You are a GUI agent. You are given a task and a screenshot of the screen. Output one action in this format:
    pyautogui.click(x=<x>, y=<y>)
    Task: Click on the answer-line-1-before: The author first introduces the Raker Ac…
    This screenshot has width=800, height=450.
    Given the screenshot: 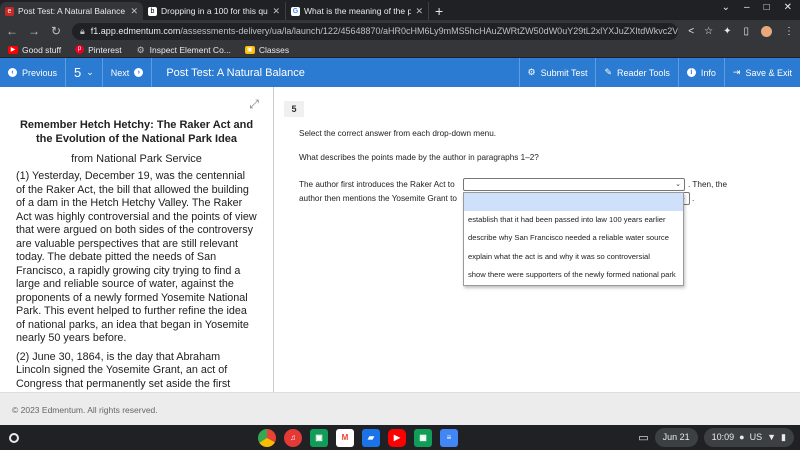 What is the action you would take?
    pyautogui.click(x=377, y=184)
    